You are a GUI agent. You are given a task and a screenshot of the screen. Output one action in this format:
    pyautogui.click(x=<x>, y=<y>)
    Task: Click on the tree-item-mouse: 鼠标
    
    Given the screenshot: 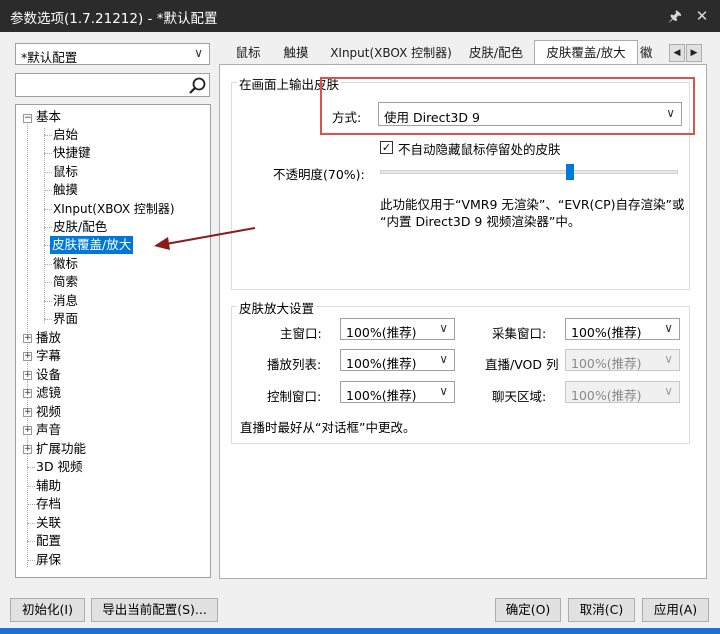 What is the action you would take?
    pyautogui.click(x=65, y=172)
    